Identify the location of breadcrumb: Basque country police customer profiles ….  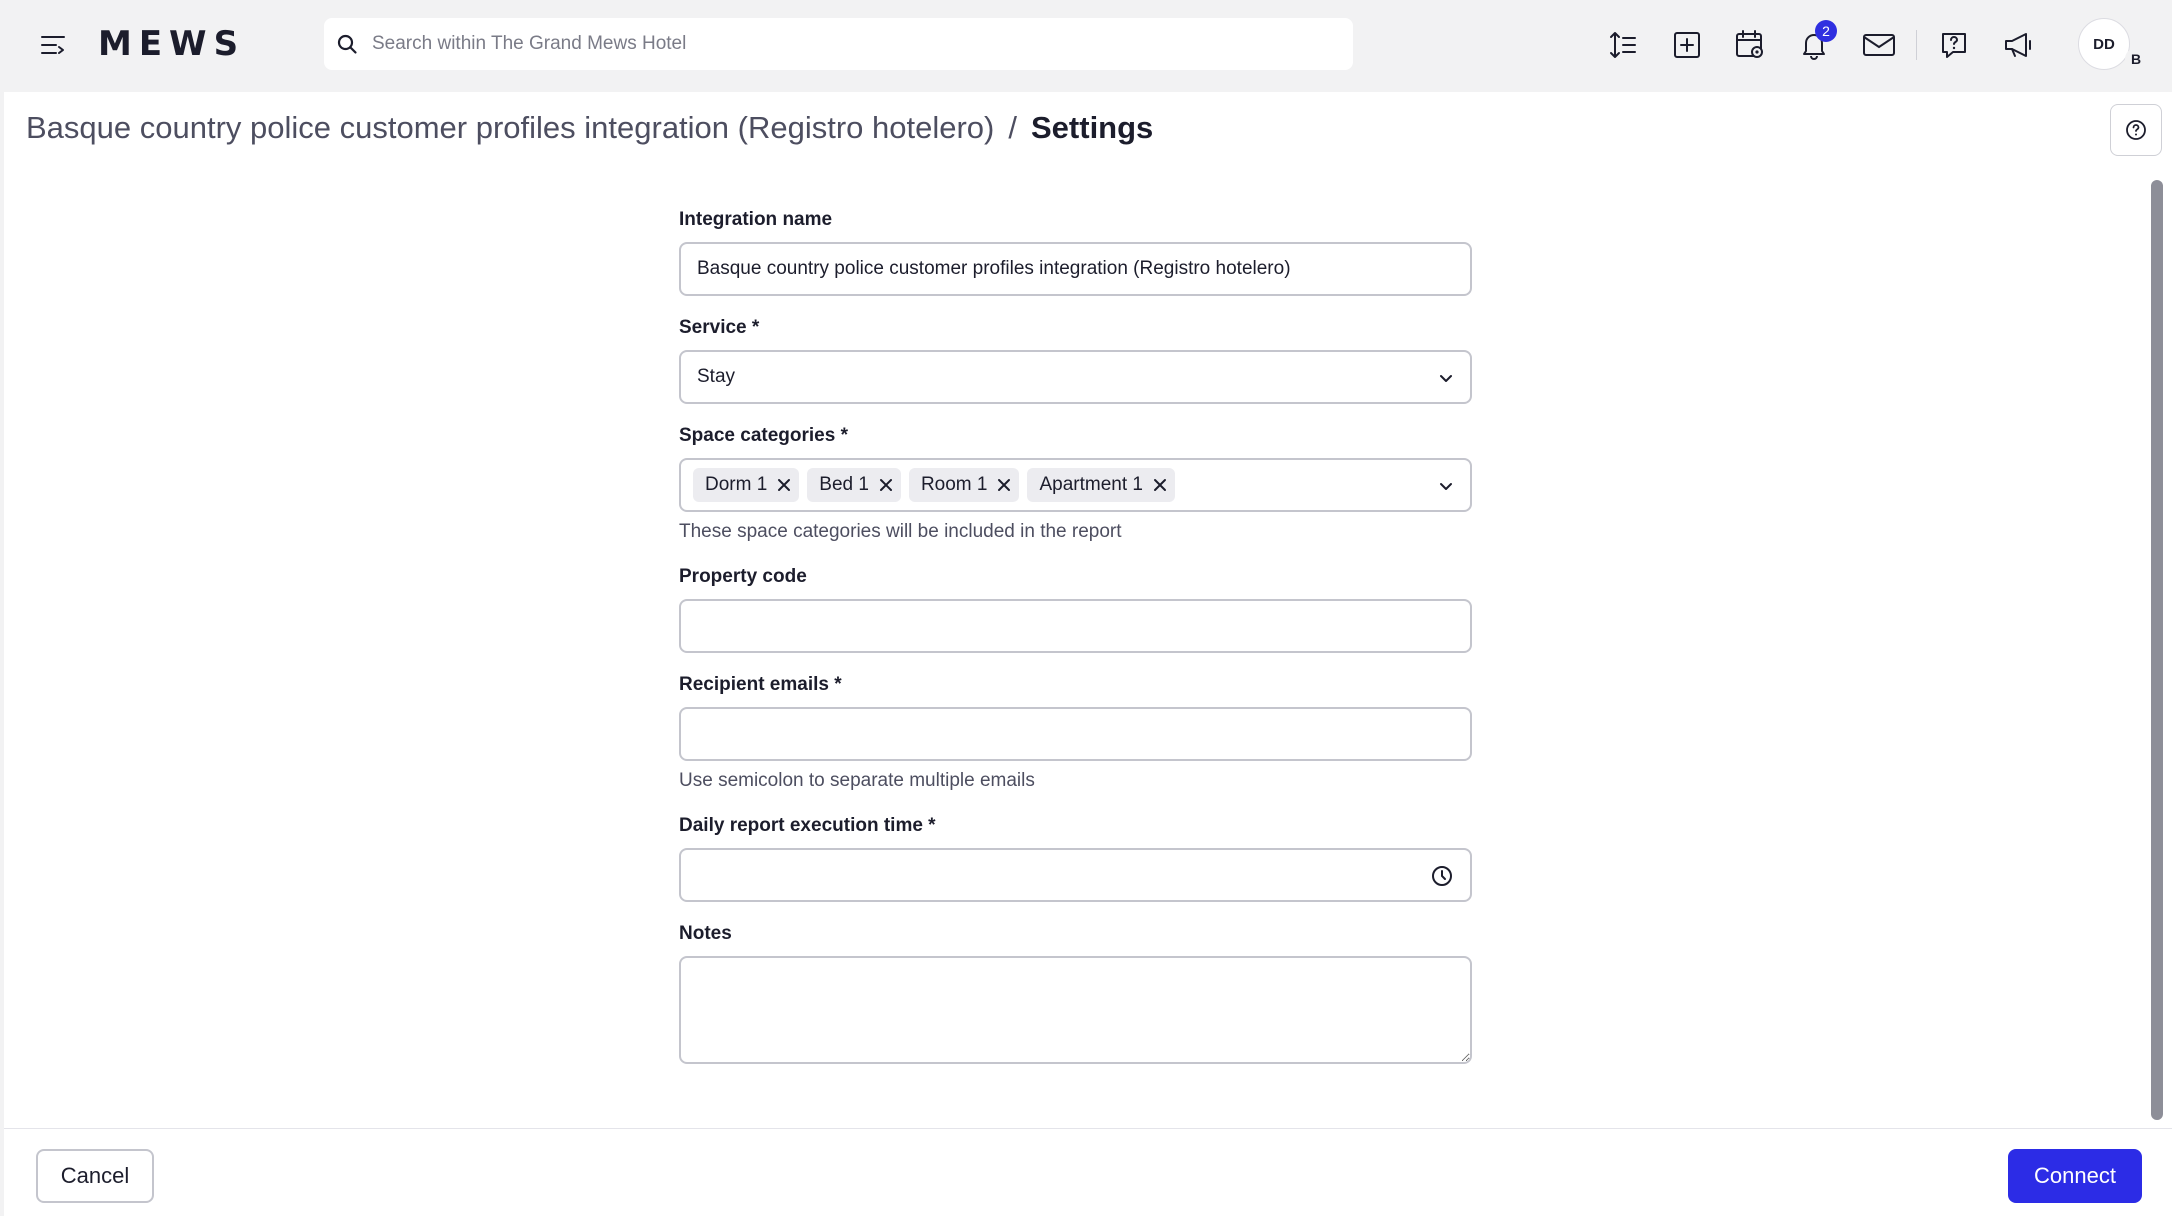
(589, 128).